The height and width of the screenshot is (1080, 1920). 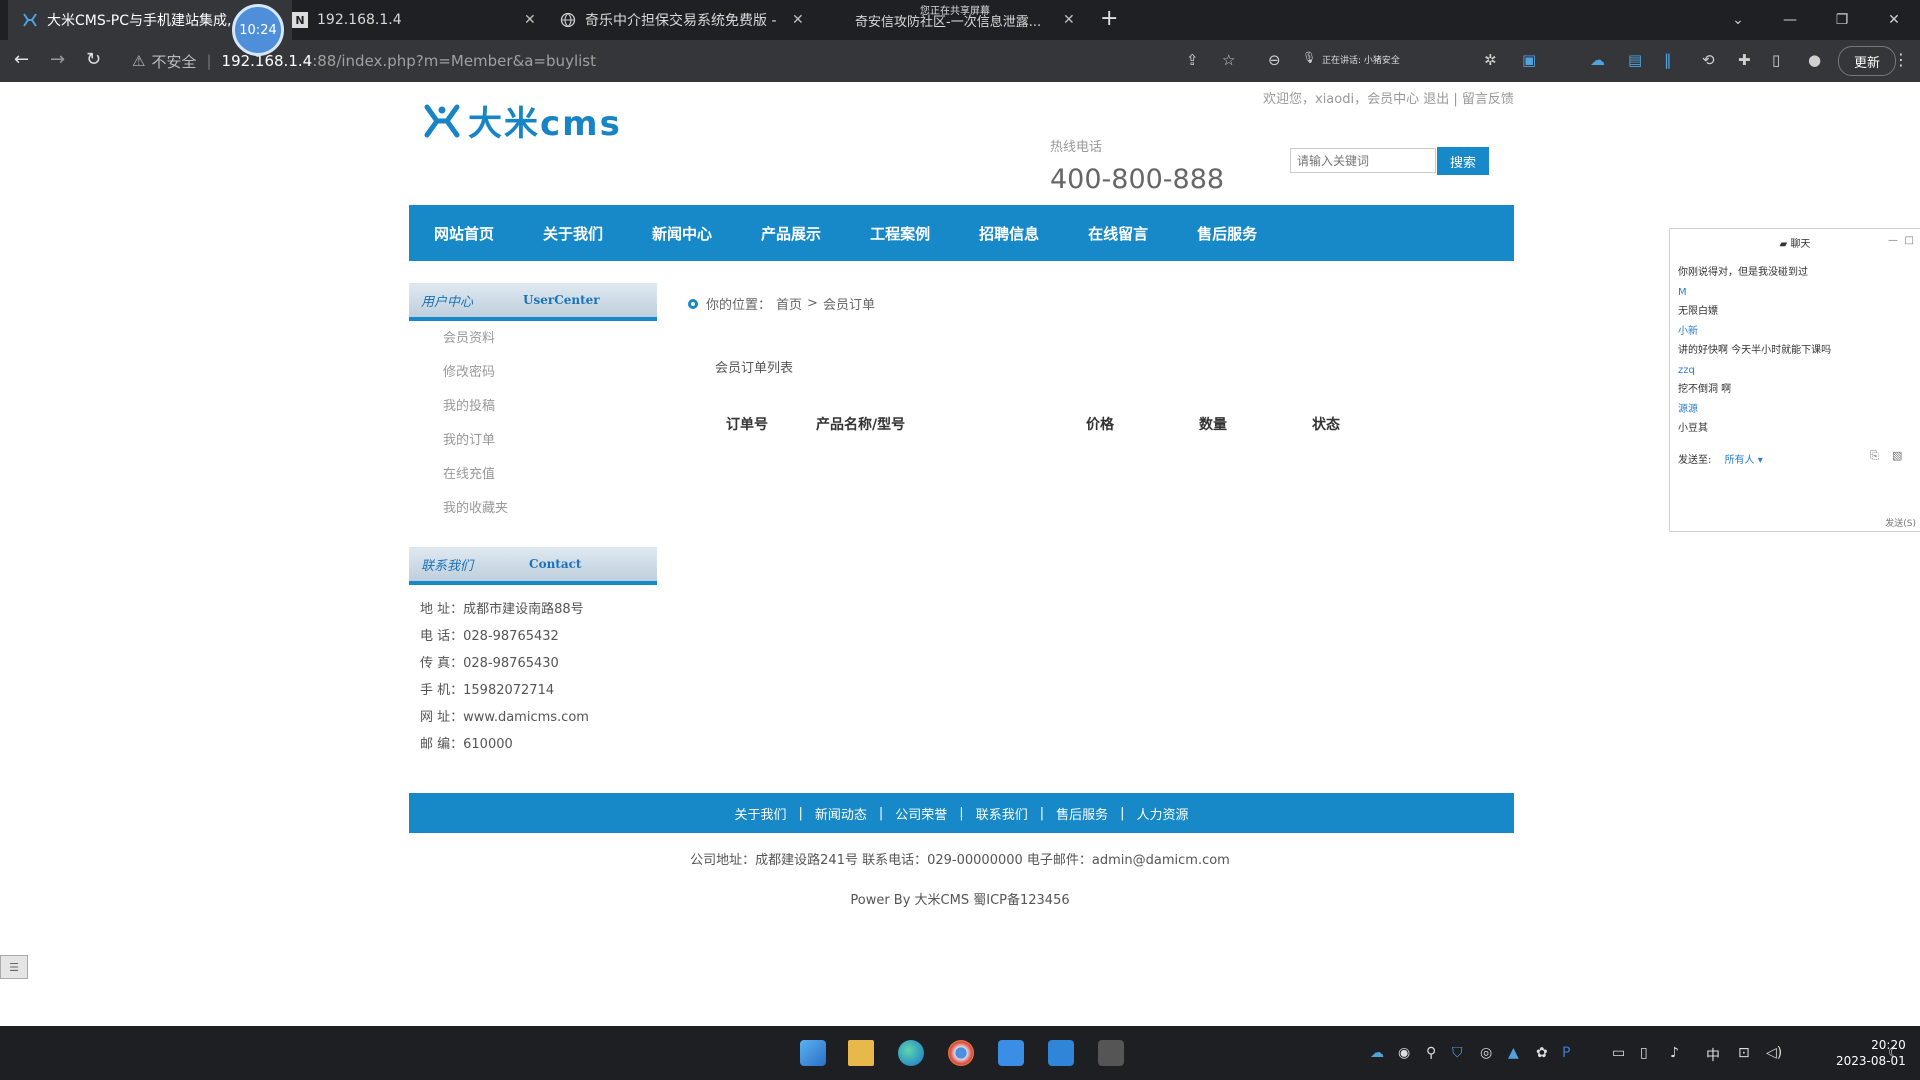 I want to click on chat-message: 无限白嫖, so click(x=1698, y=311).